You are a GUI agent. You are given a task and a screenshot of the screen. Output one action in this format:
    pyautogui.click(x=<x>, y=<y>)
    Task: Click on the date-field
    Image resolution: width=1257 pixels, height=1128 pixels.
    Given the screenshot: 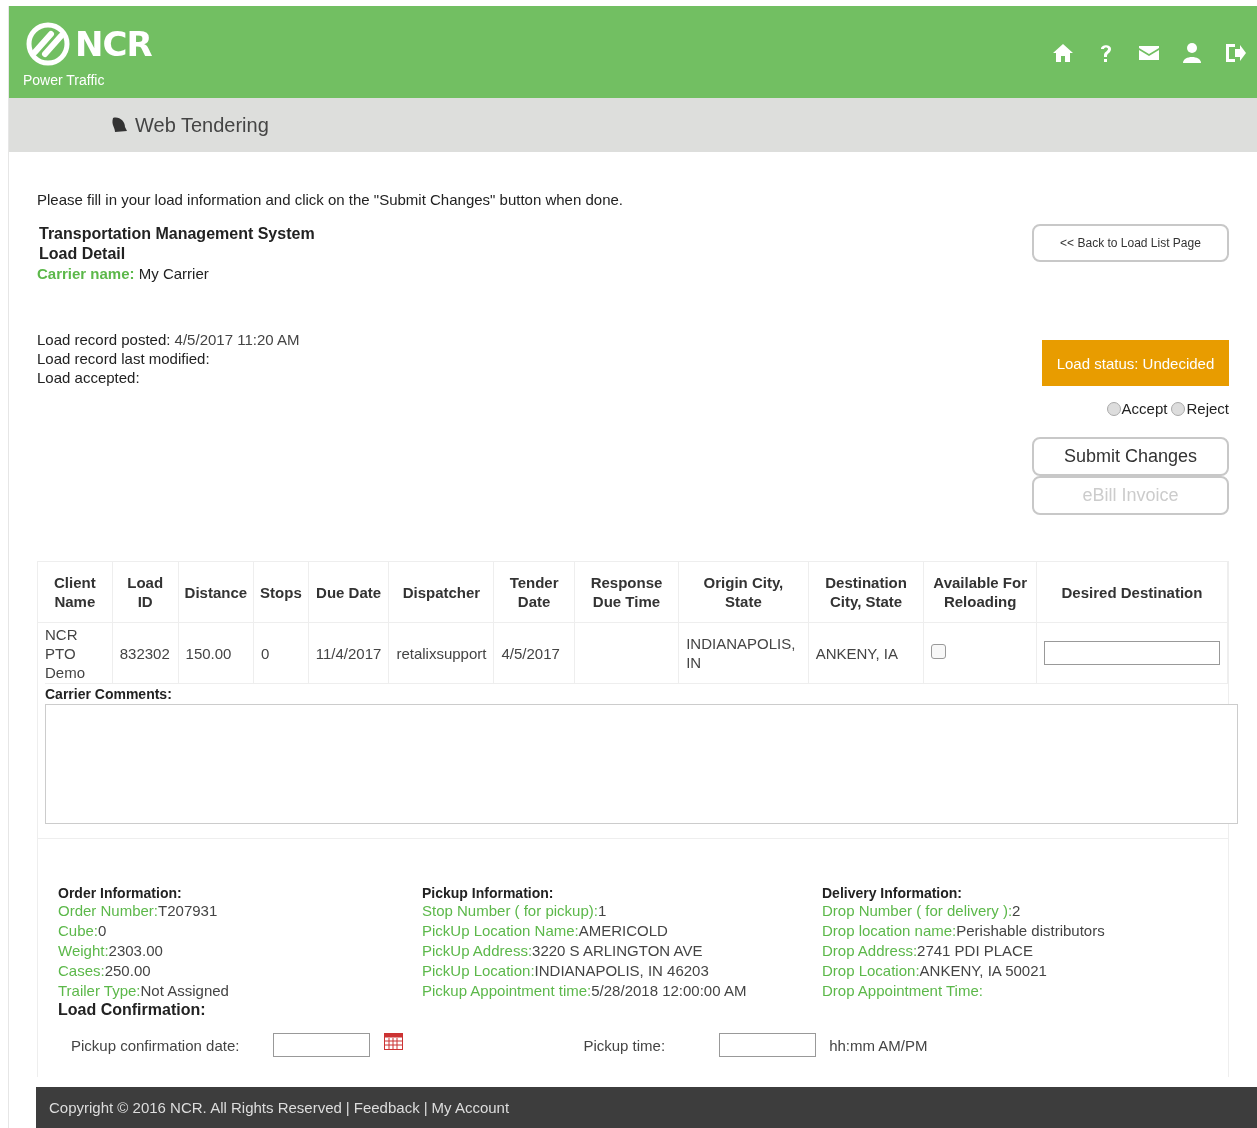 What is the action you would take?
    pyautogui.click(x=322, y=1045)
    